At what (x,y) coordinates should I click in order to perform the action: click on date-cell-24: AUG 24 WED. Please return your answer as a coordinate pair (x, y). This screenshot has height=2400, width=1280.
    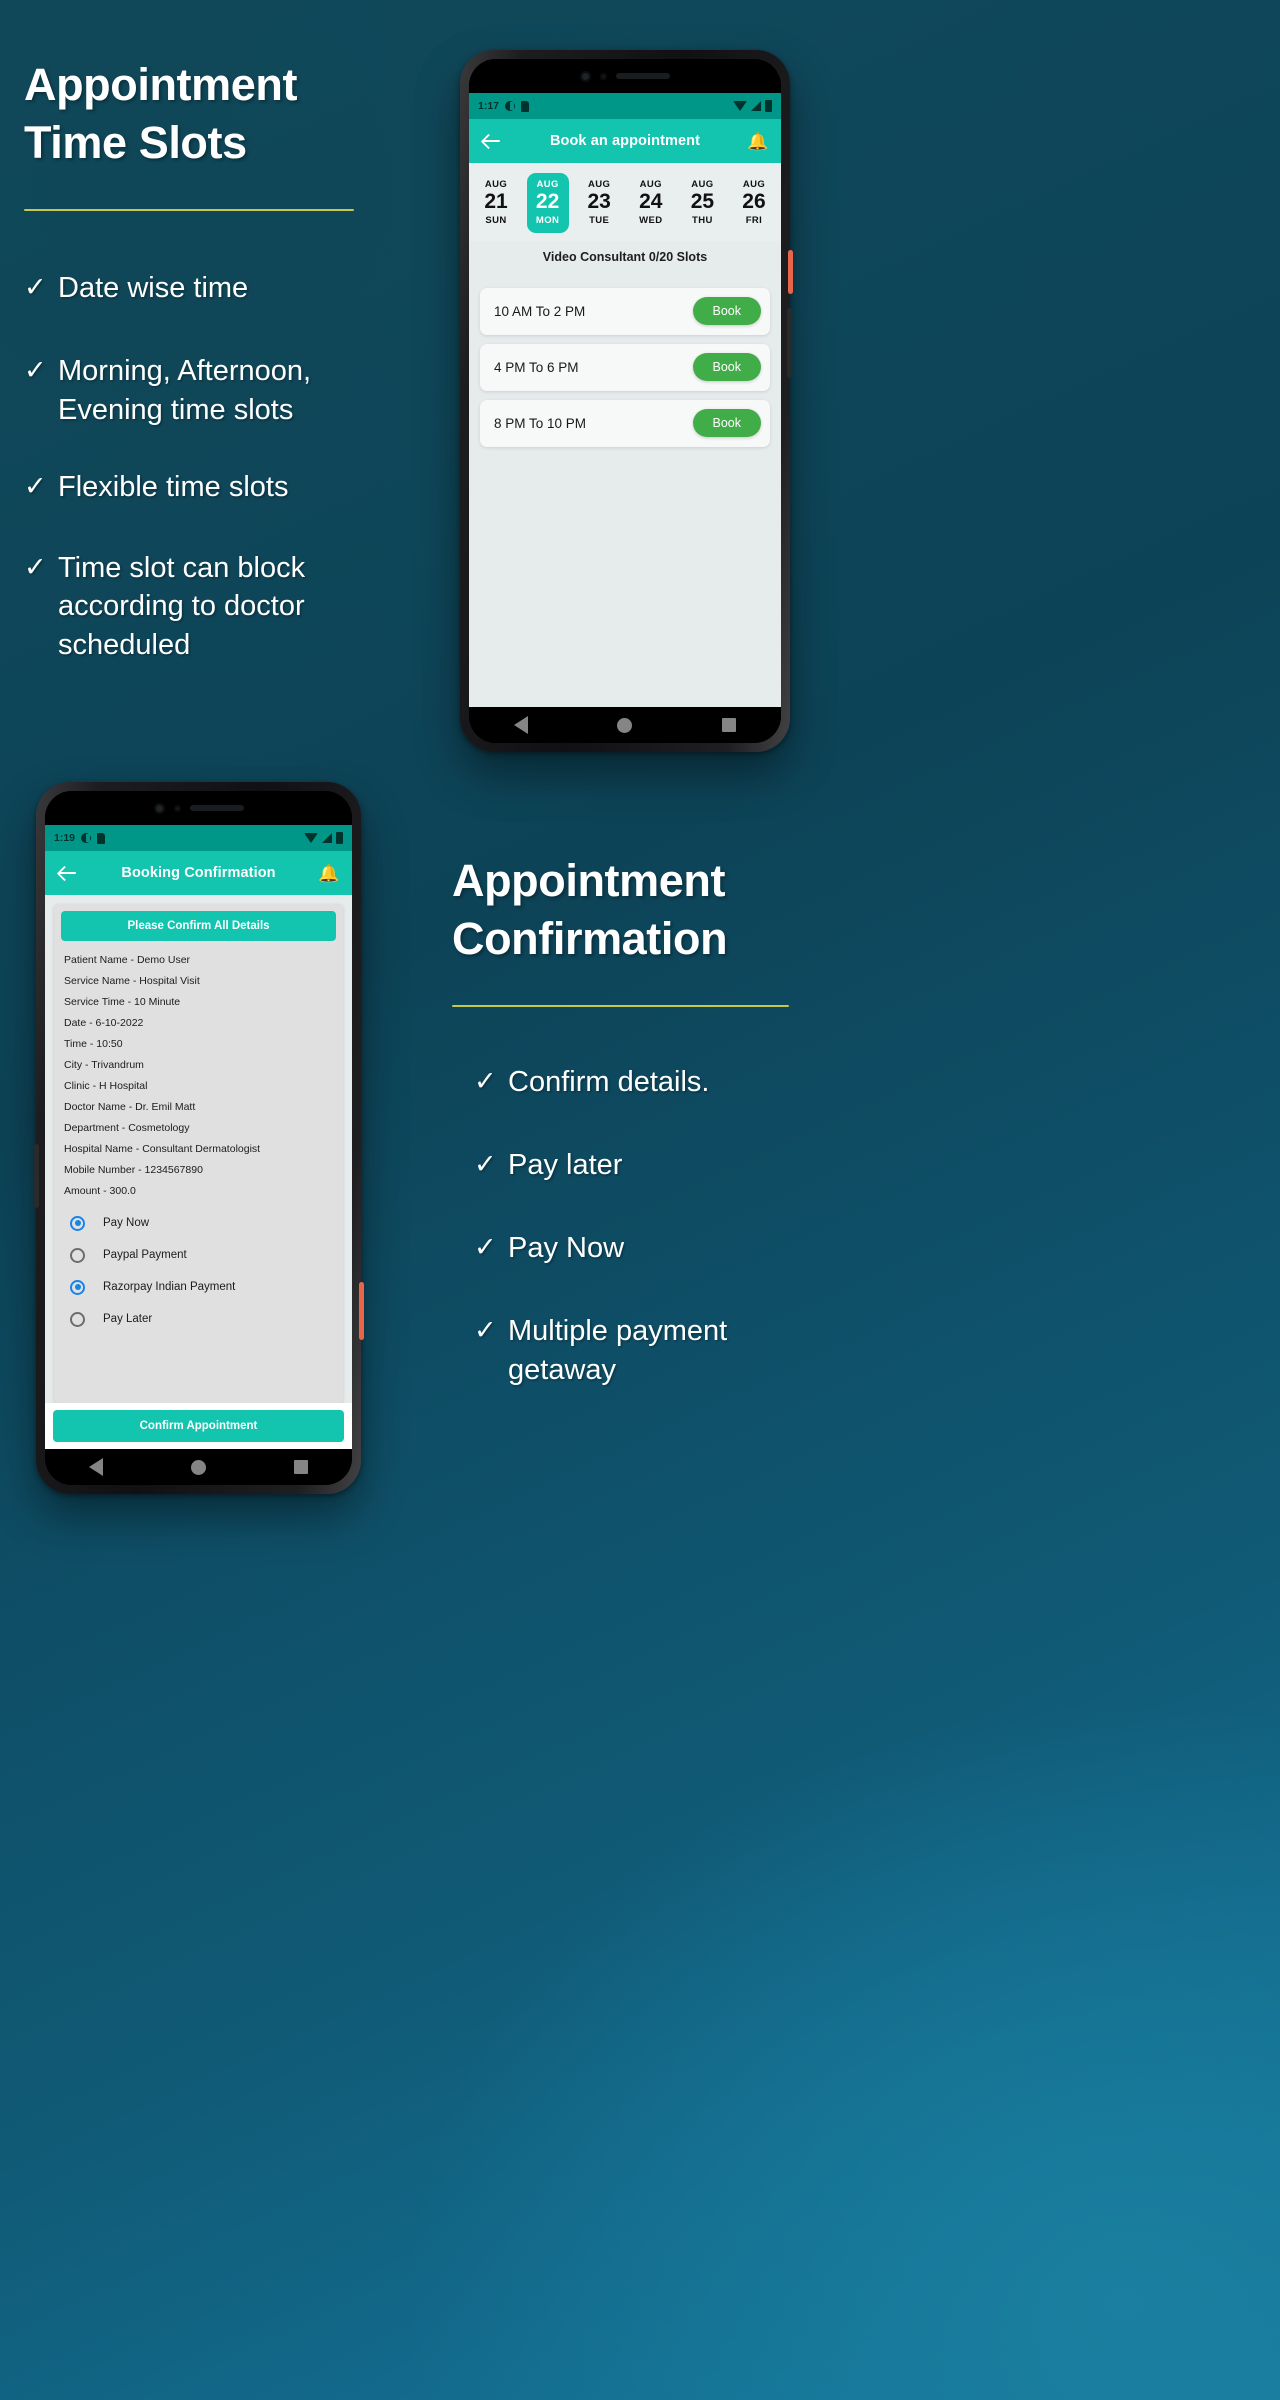
    Looking at the image, I should click on (651, 203).